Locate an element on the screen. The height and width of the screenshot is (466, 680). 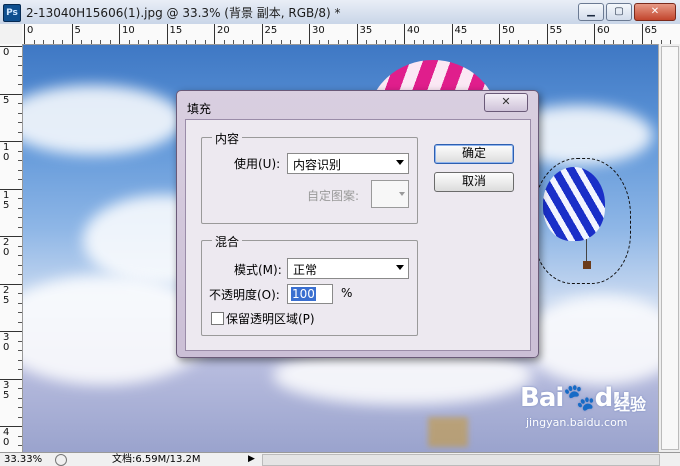
ruler-label: 15 is located at coordinates (176, 30).